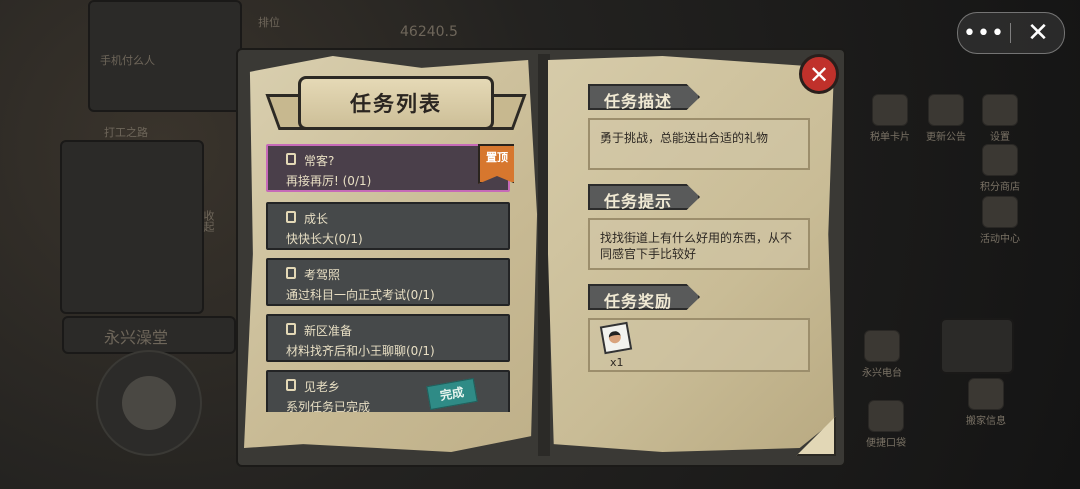  I want to click on task-name: 见老乡, so click(322, 387).